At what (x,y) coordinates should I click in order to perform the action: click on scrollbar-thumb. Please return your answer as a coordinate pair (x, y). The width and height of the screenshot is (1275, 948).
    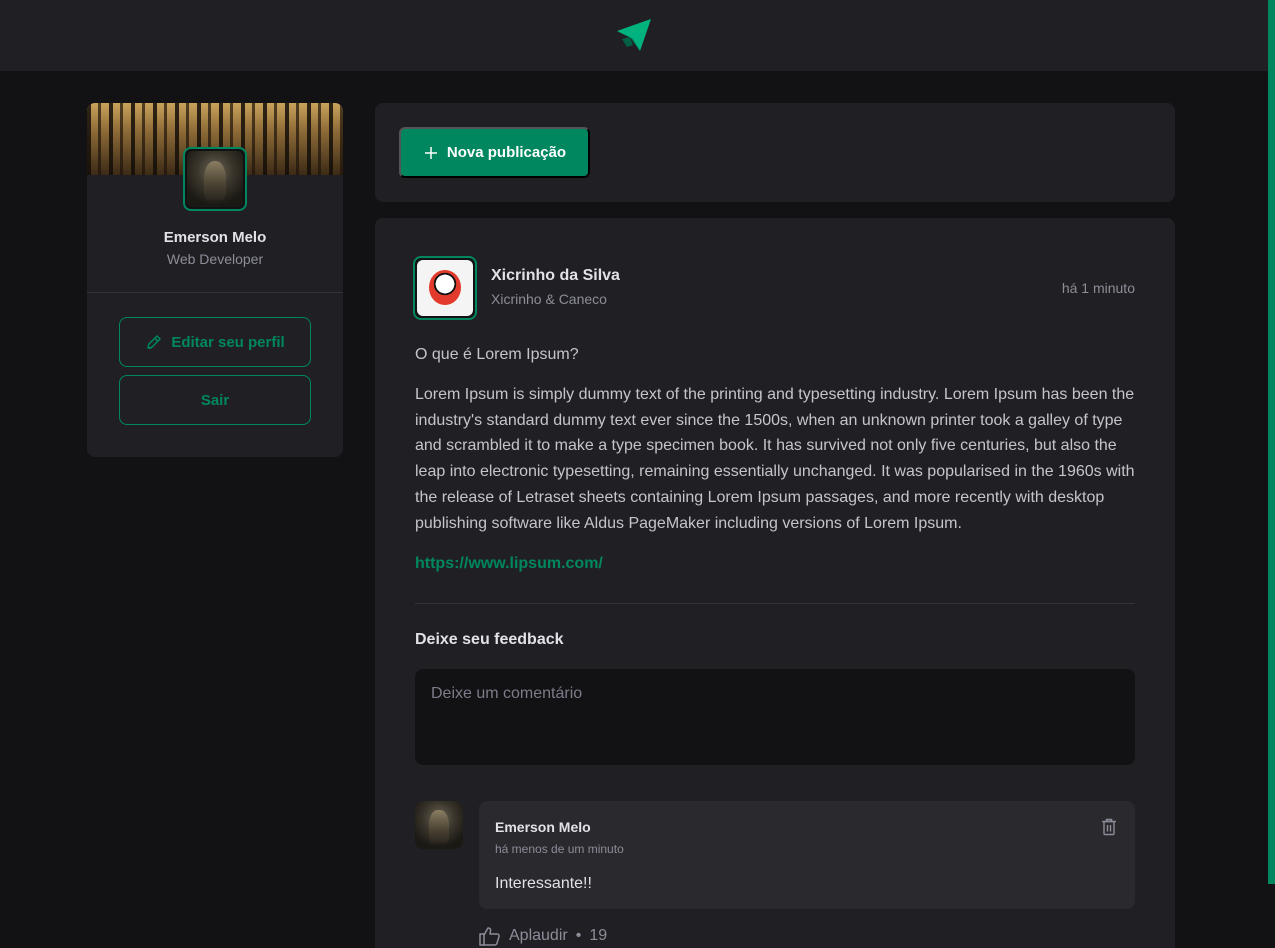
    Looking at the image, I should click on (1271, 442).